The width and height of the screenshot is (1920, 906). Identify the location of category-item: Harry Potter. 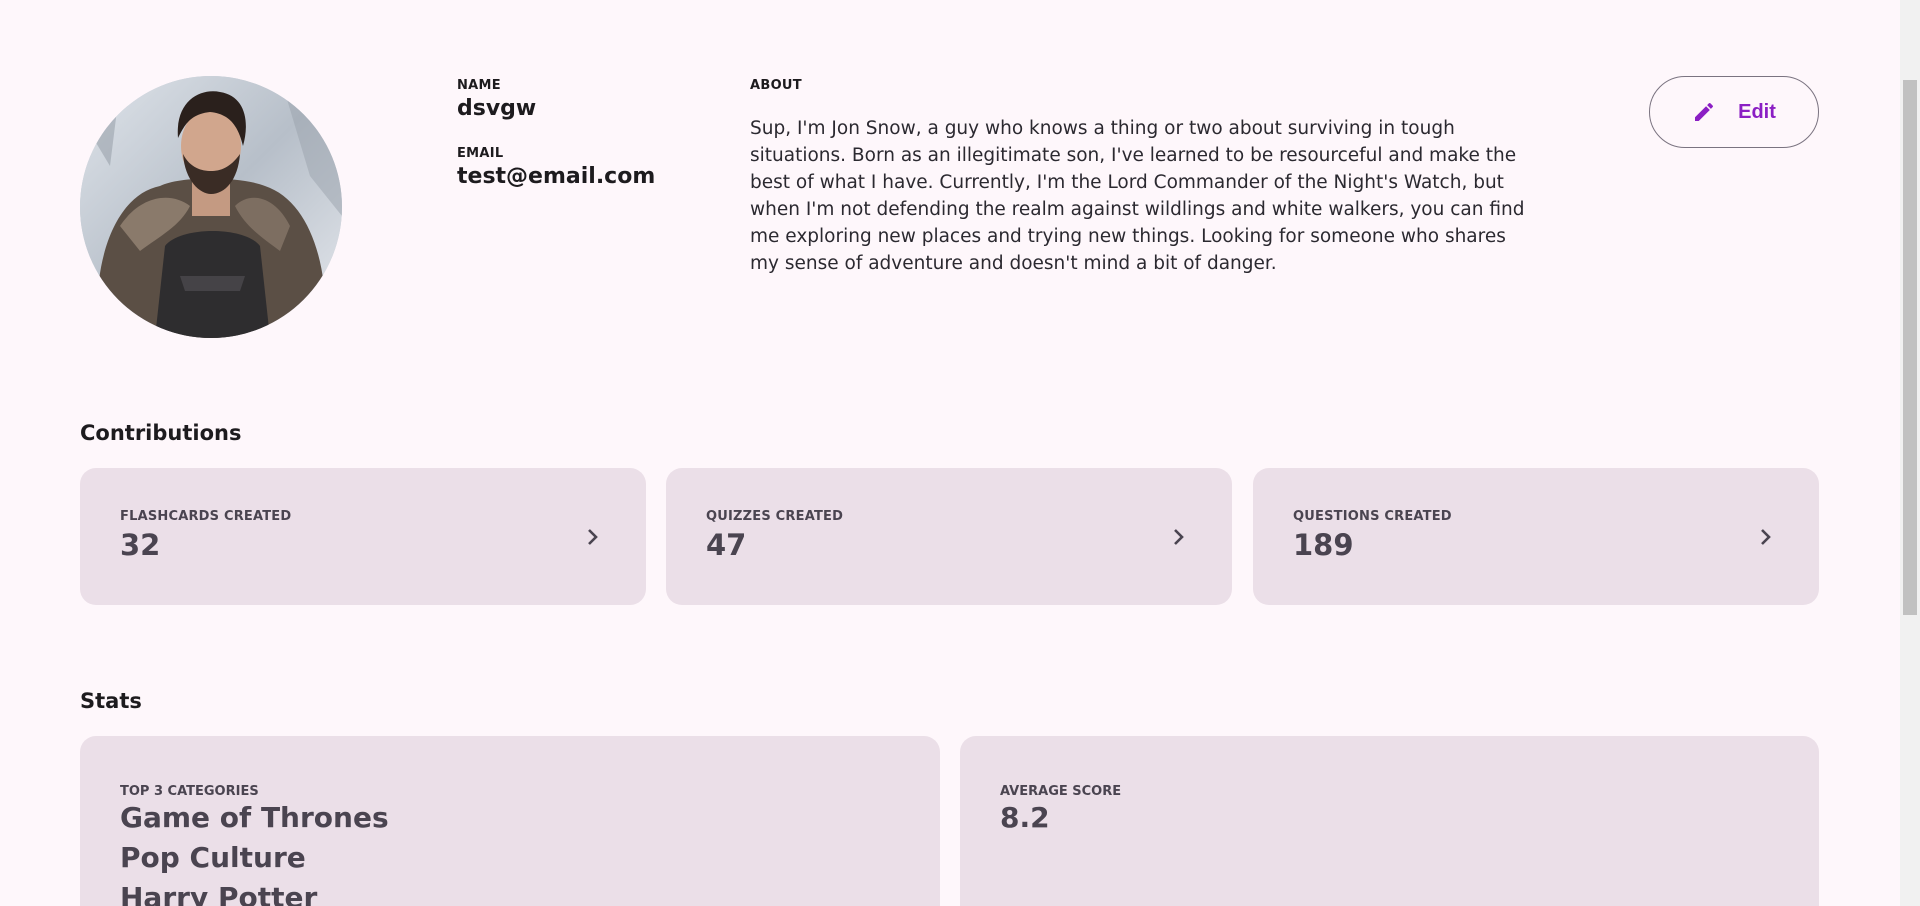
(219, 893).